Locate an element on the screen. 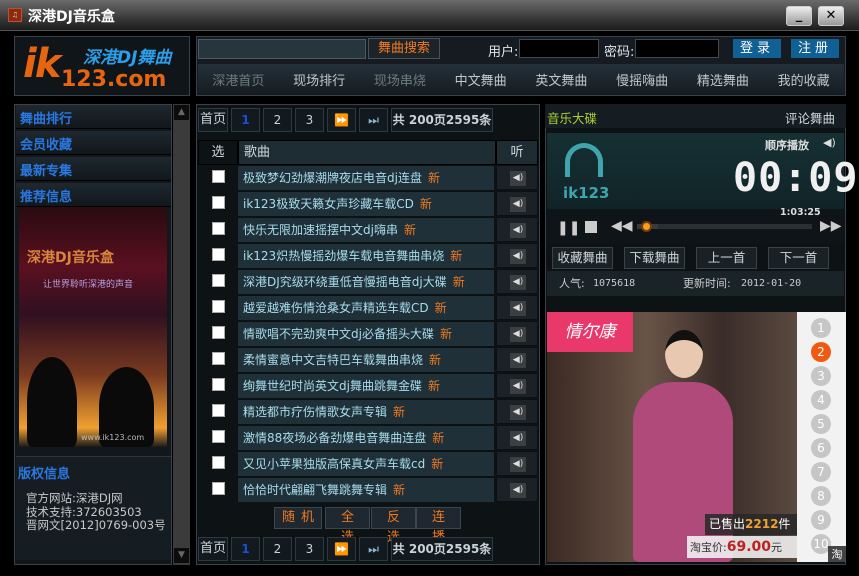 Image resolution: width=859 pixels, height=576 pixels. sidebar-item: 舞曲排行 is located at coordinates (93, 117).